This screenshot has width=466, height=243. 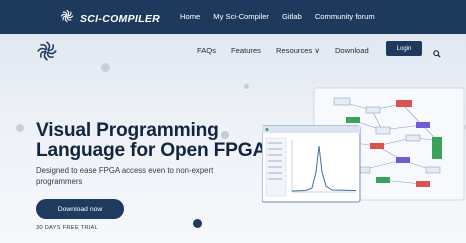 What do you see at coordinates (127, 130) in the screenshot?
I see `title-line-1: Visual Programming` at bounding box center [127, 130].